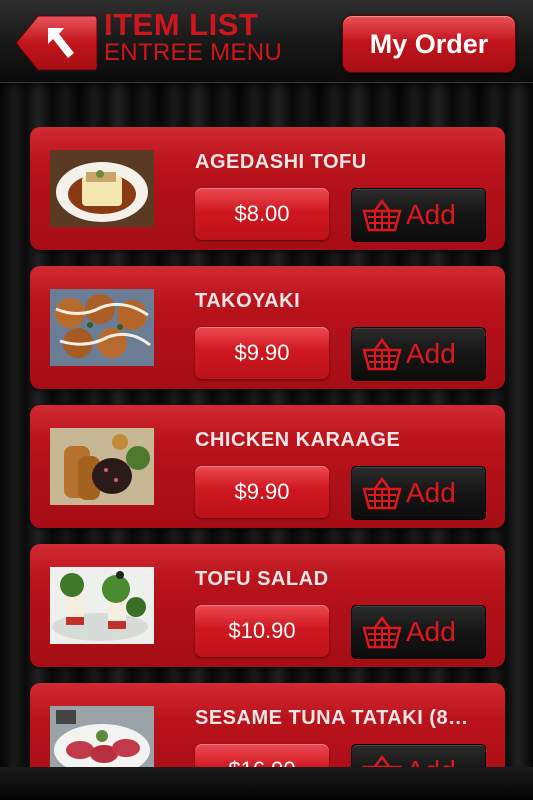 The image size is (533, 800). I want to click on list-item: SESAME TUNA TATAKI (8… $16.90 Add, so click(267, 725).